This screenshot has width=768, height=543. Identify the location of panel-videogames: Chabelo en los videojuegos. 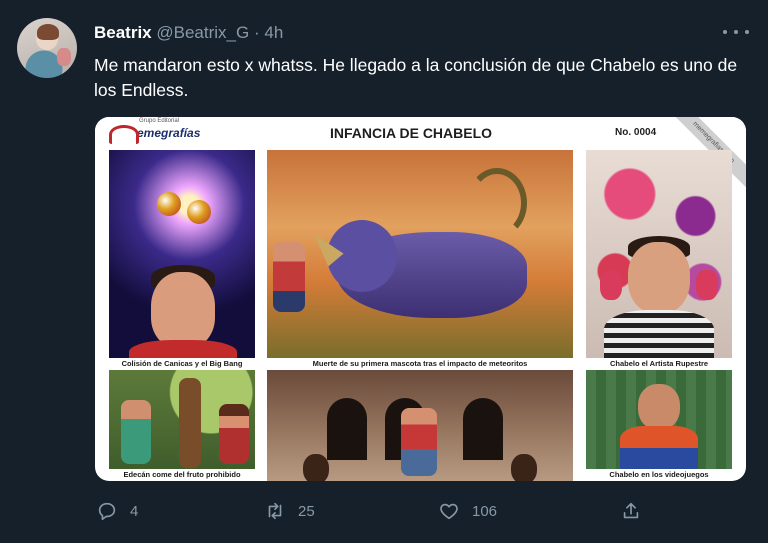
(659, 425).